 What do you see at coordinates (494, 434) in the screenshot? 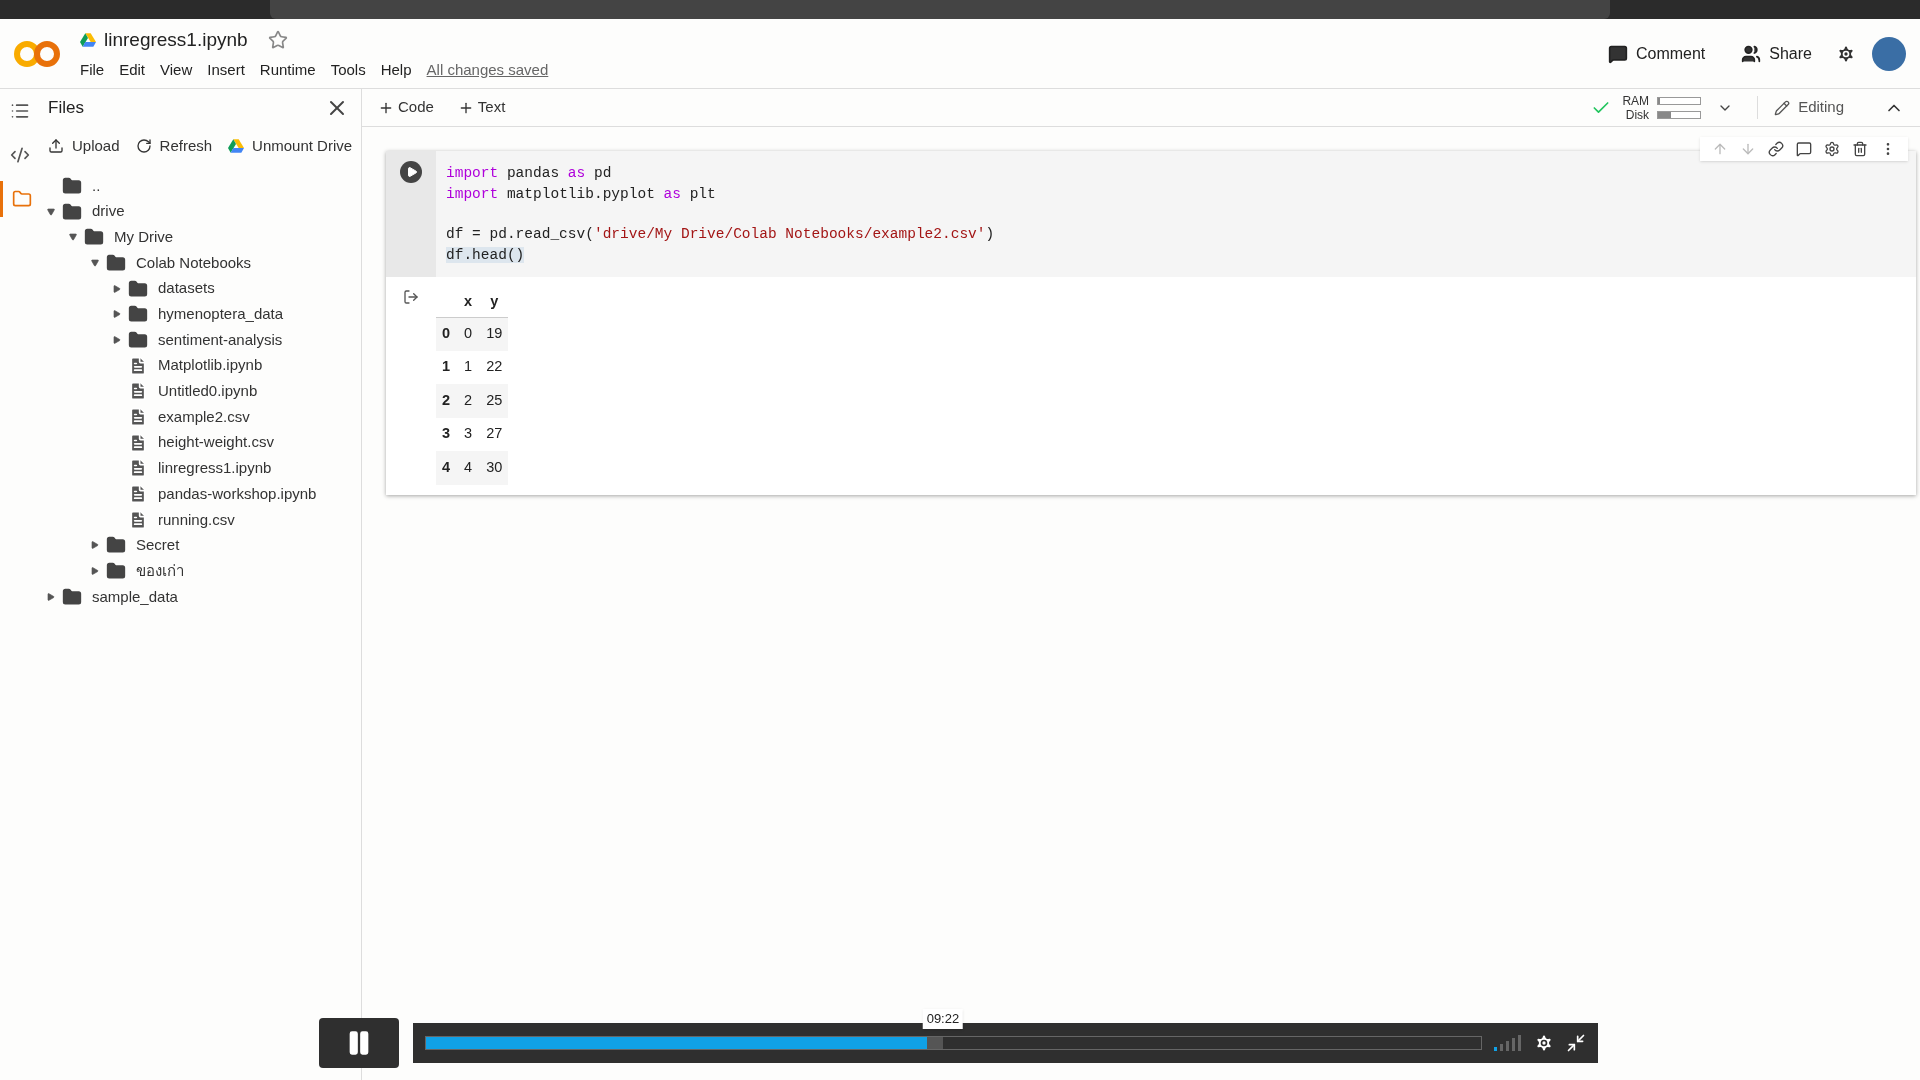
I see `table-cell: 27` at bounding box center [494, 434].